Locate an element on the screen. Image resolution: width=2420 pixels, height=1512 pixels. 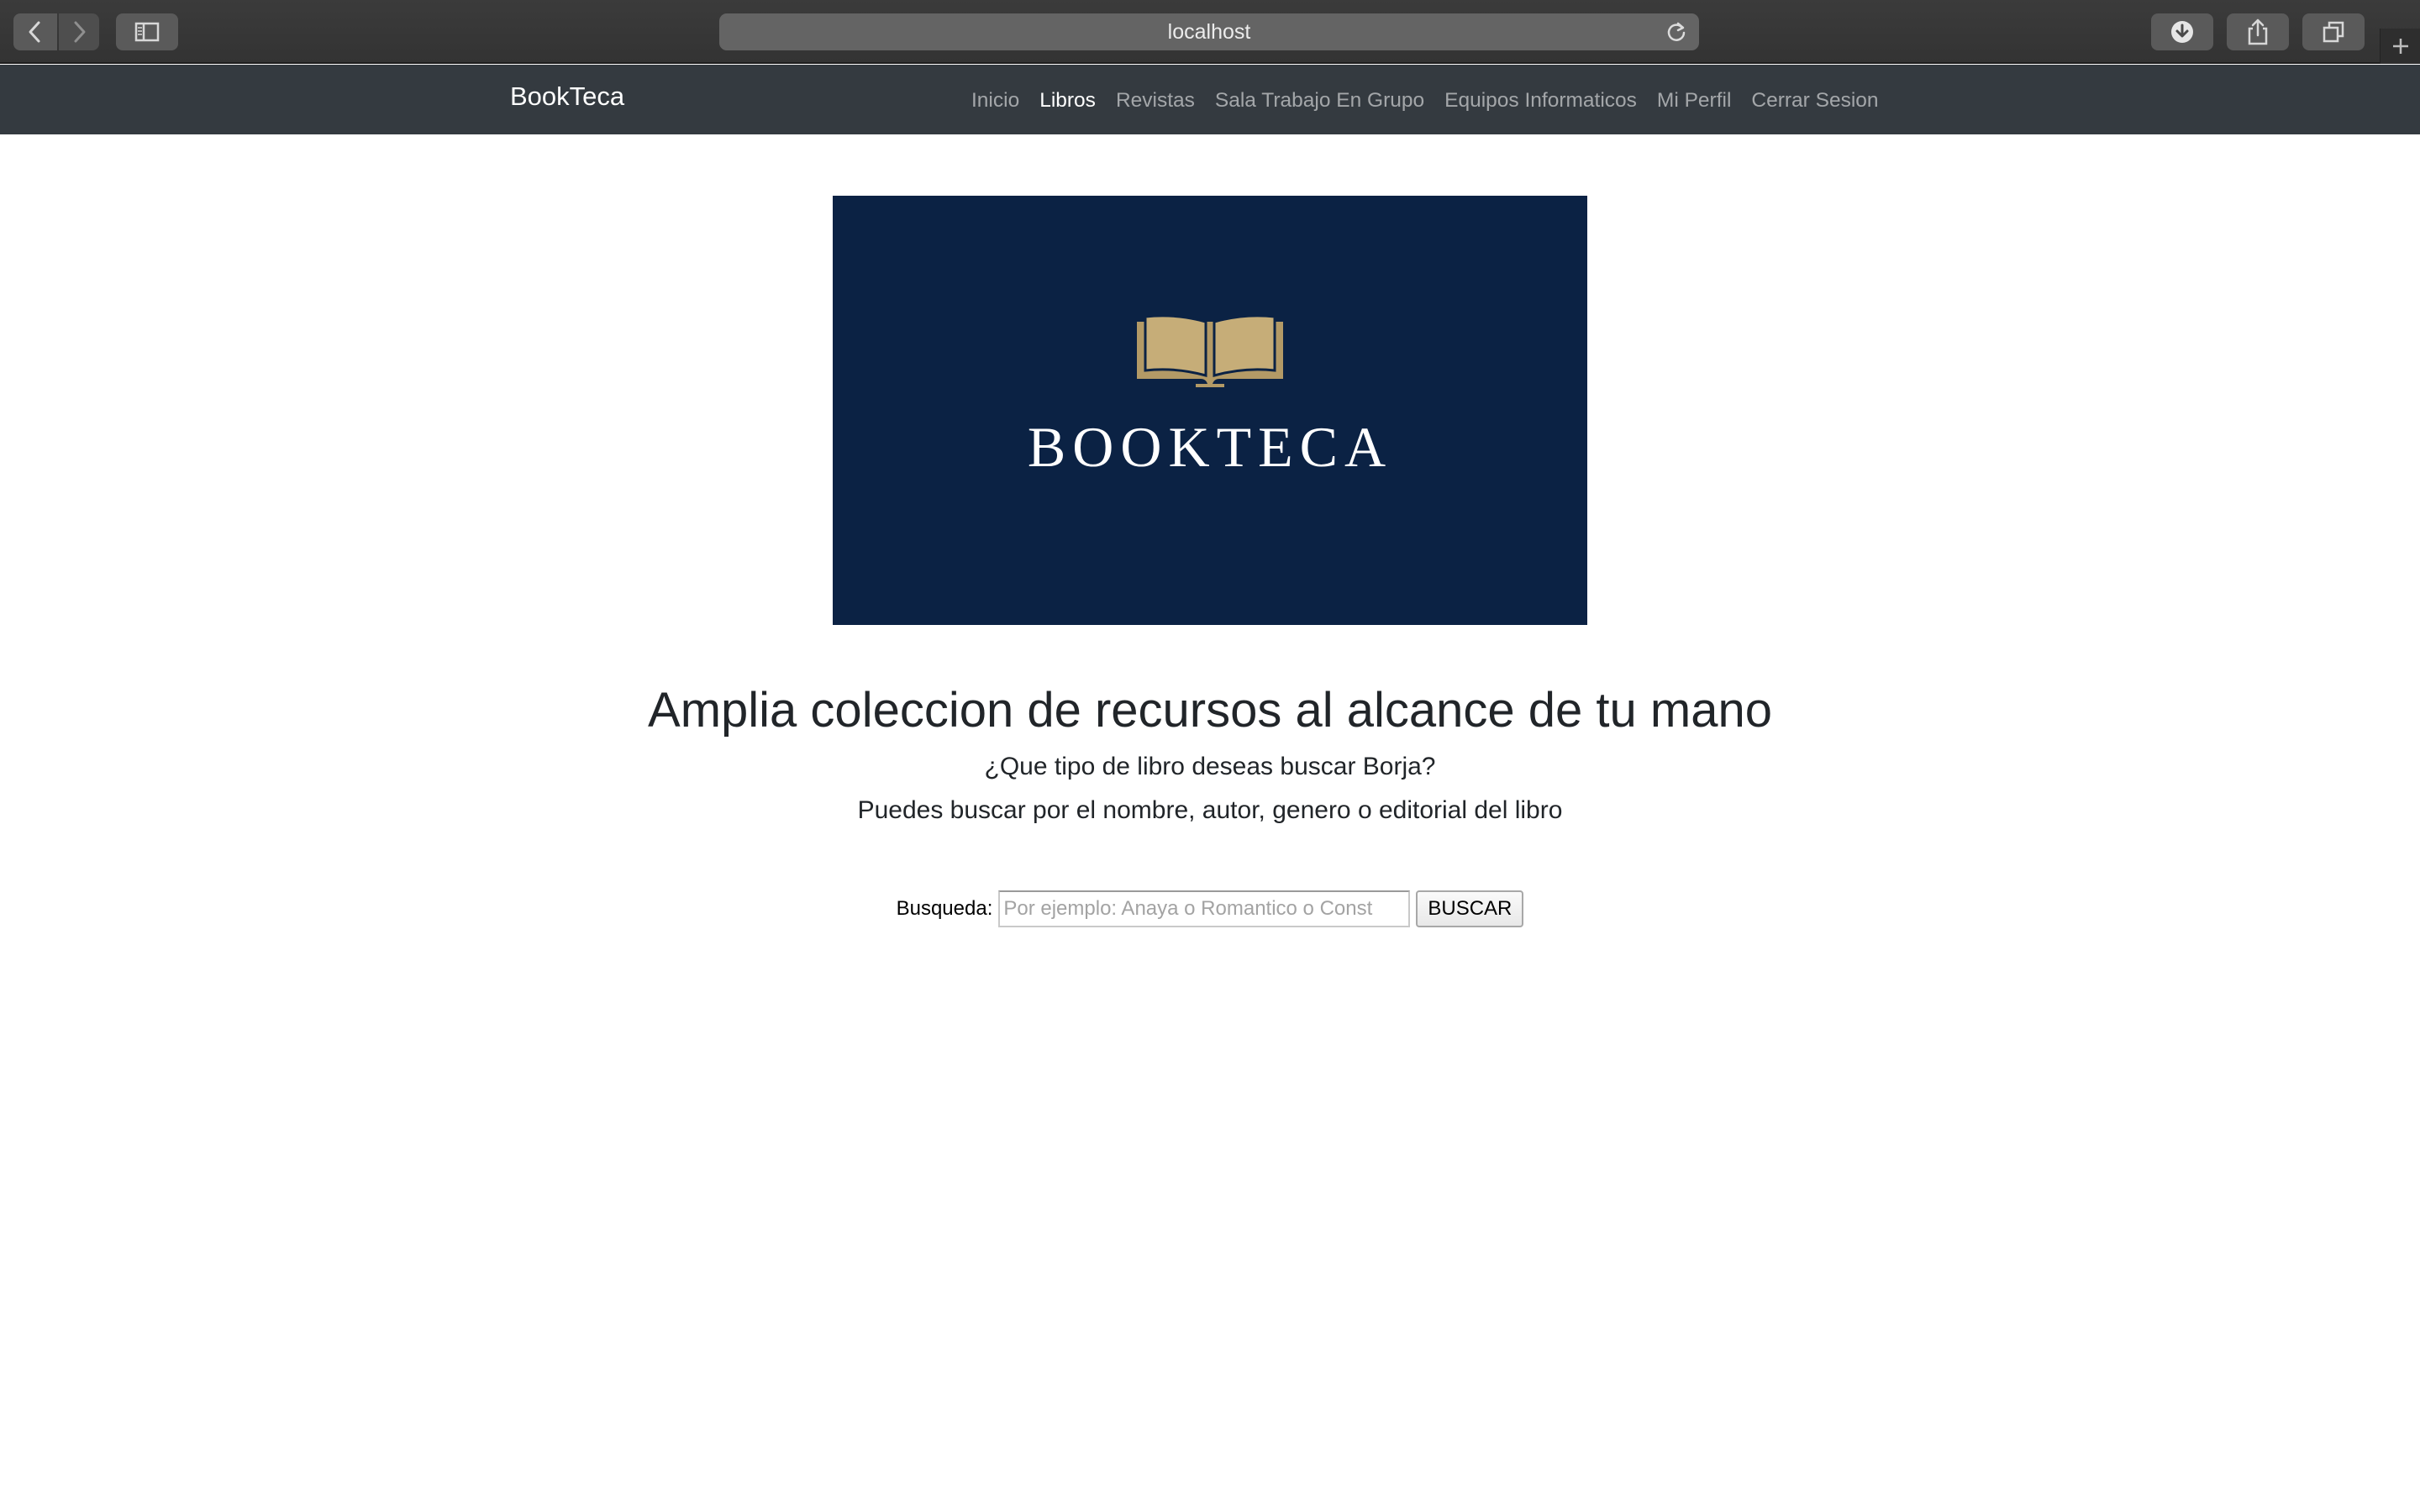
plus-icon is located at coordinates (2400, 46).